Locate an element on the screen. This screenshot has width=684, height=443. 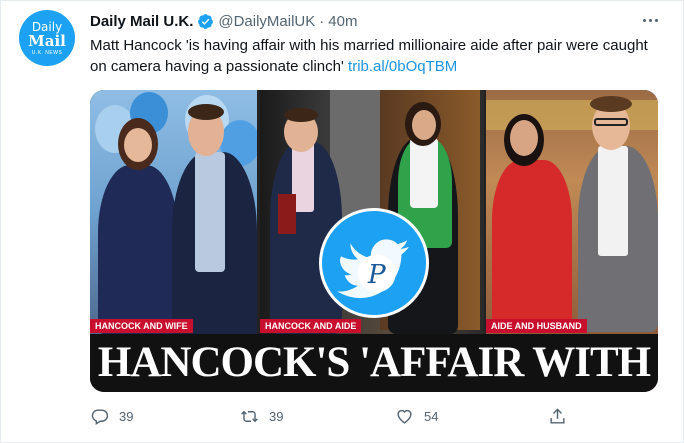
tweet-header: Daily Mail U.K. @DailyMailUK · 40m is located at coordinates (223, 21).